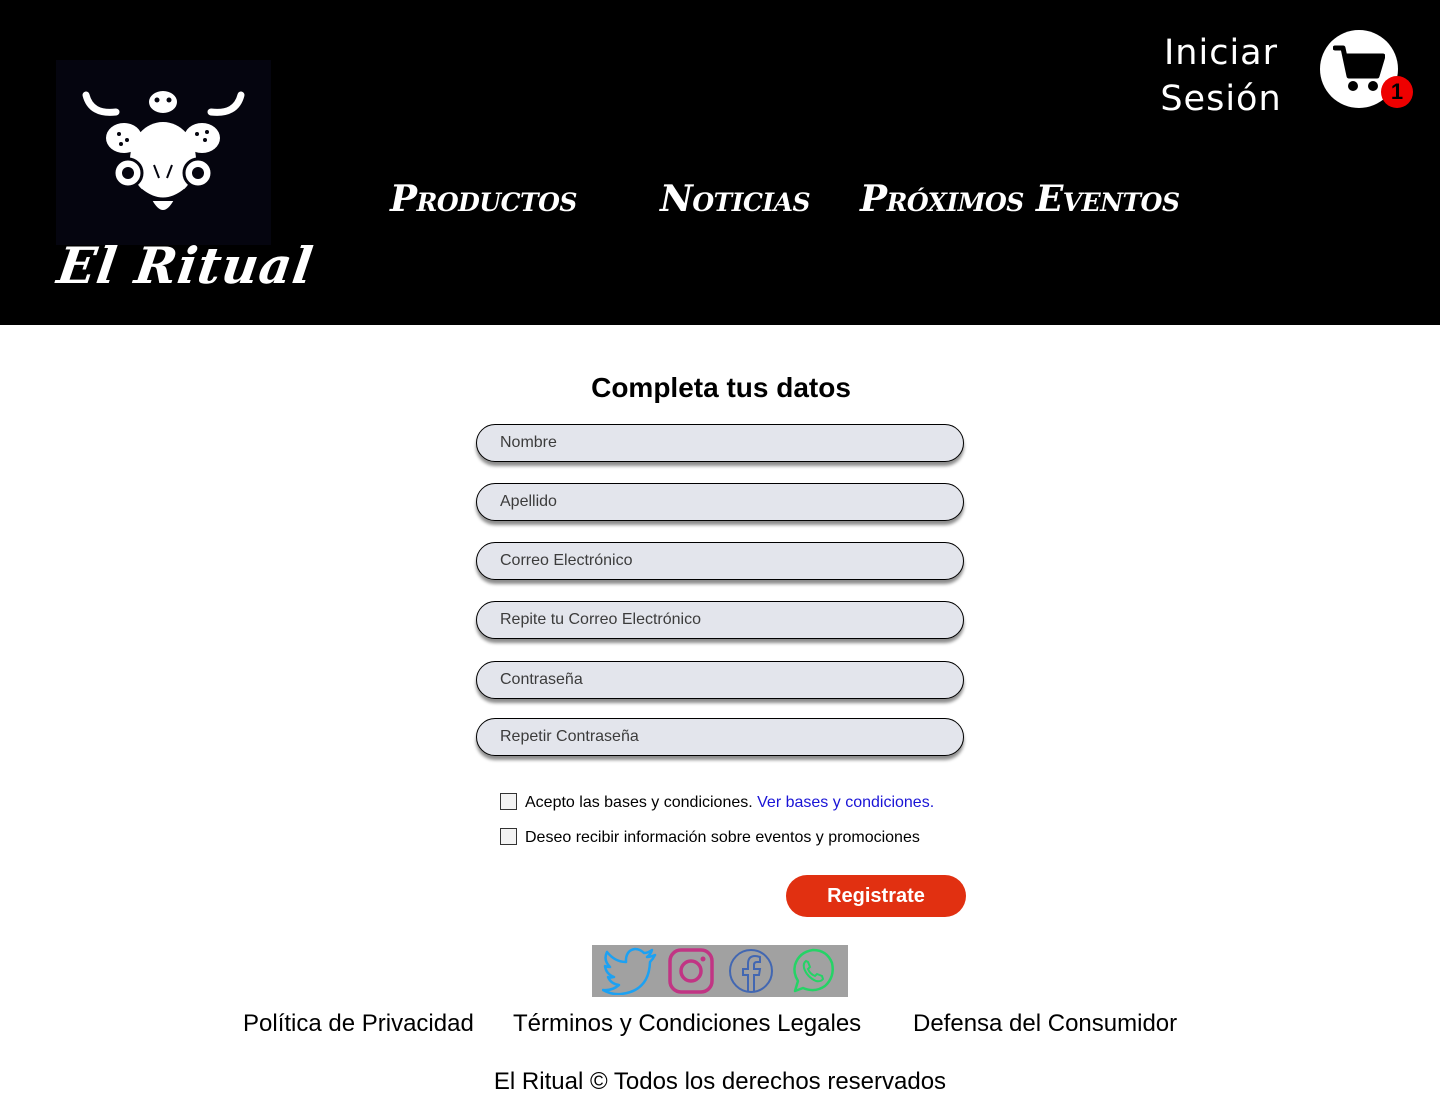 The image size is (1440, 1110). What do you see at coordinates (508, 836) in the screenshot?
I see `newsletter-checkbox` at bounding box center [508, 836].